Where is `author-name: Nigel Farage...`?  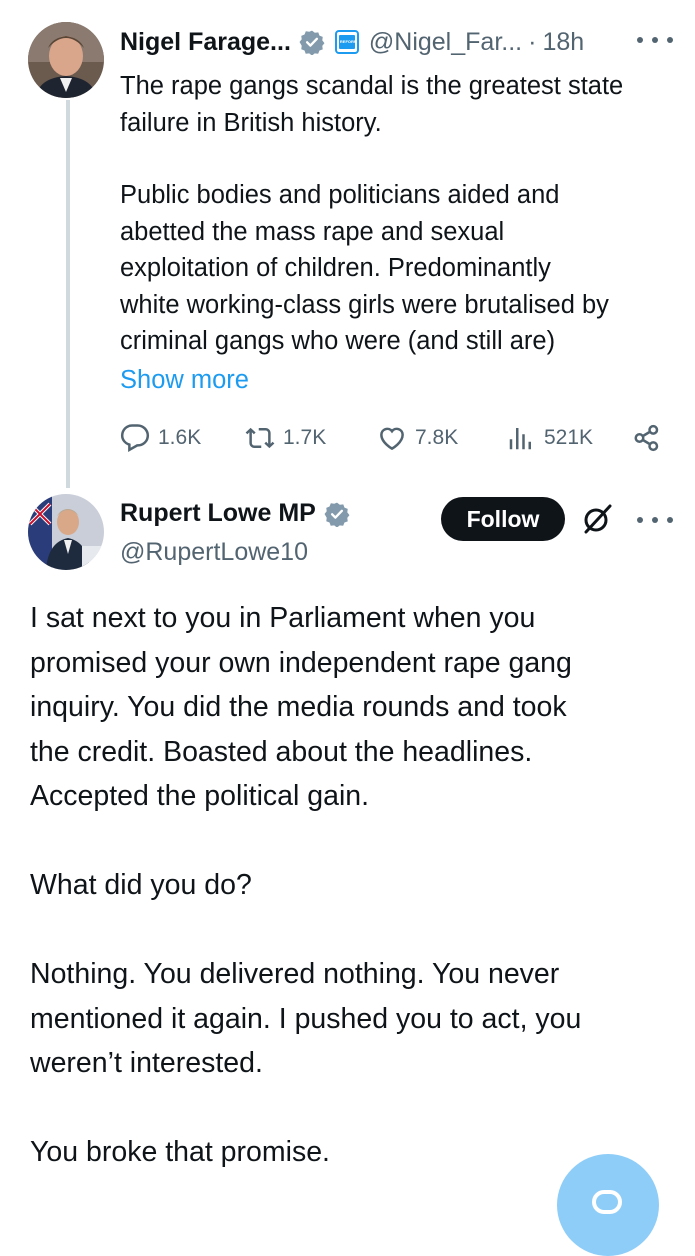
author-name: Nigel Farage... is located at coordinates (205, 42).